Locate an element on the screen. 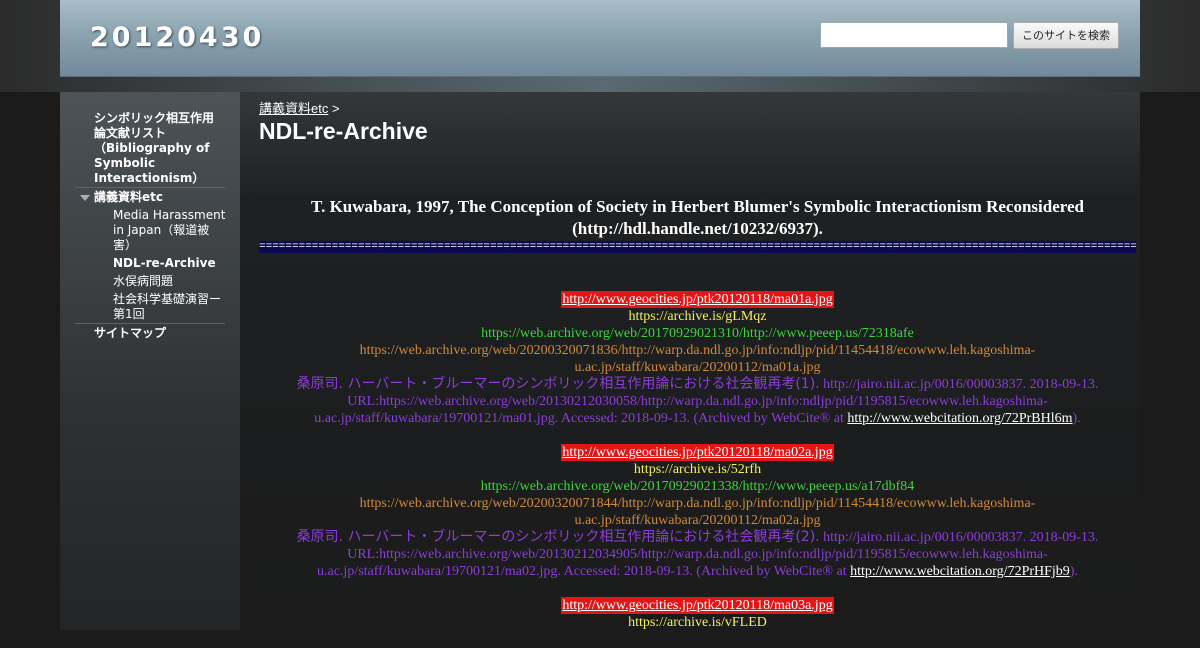 Image resolution: width=1200 pixels, height=648 pixels. site-title: 20120430 is located at coordinates (177, 37).